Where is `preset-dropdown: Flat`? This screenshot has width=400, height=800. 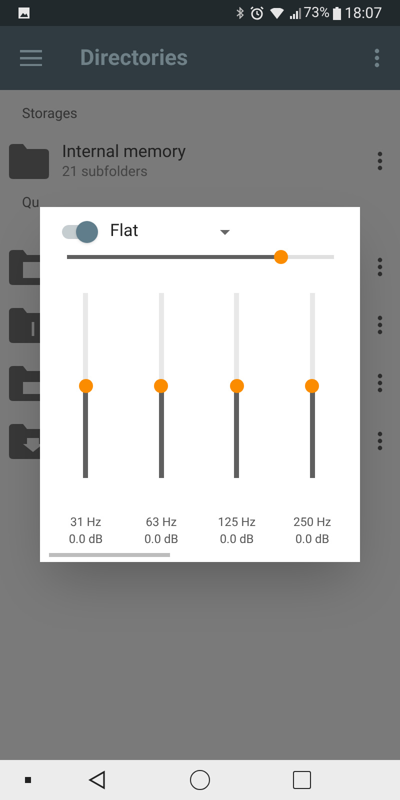 preset-dropdown: Flat is located at coordinates (170, 232).